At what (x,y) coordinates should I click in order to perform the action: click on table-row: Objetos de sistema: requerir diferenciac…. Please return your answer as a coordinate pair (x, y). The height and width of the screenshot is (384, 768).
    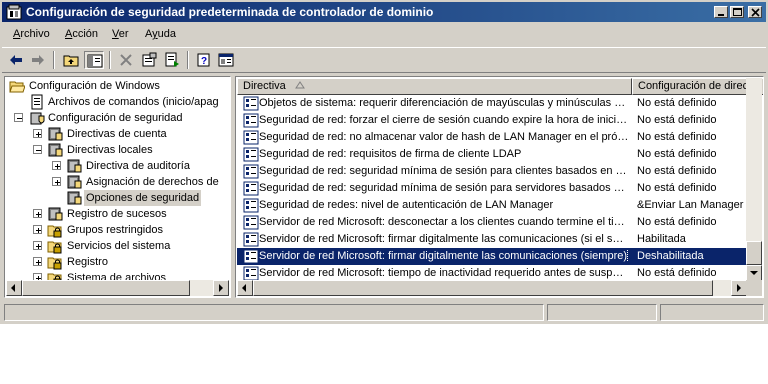
    Looking at the image, I should click on (493, 103).